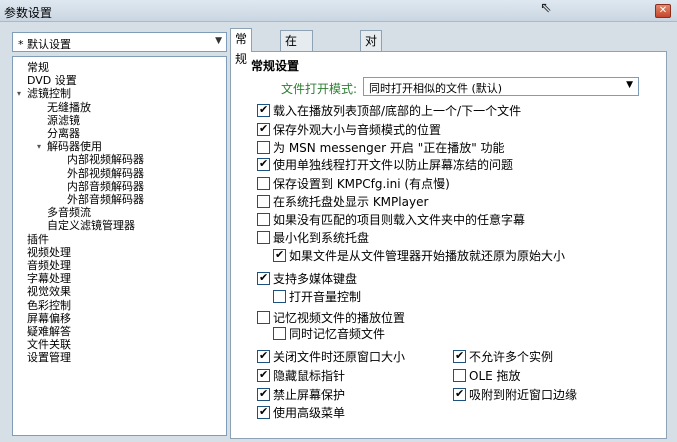 This screenshot has height=442, width=677. I want to click on tree-item-label: 自定义滤镜管理器, so click(91, 226).